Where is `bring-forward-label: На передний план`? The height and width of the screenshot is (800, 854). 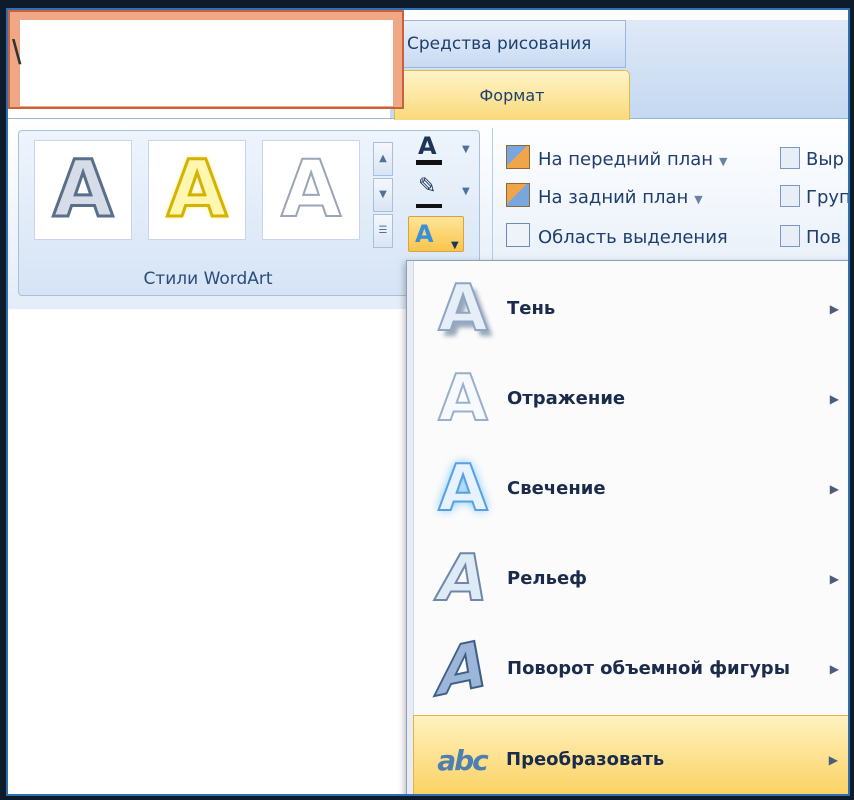 bring-forward-label: На передний план is located at coordinates (626, 159).